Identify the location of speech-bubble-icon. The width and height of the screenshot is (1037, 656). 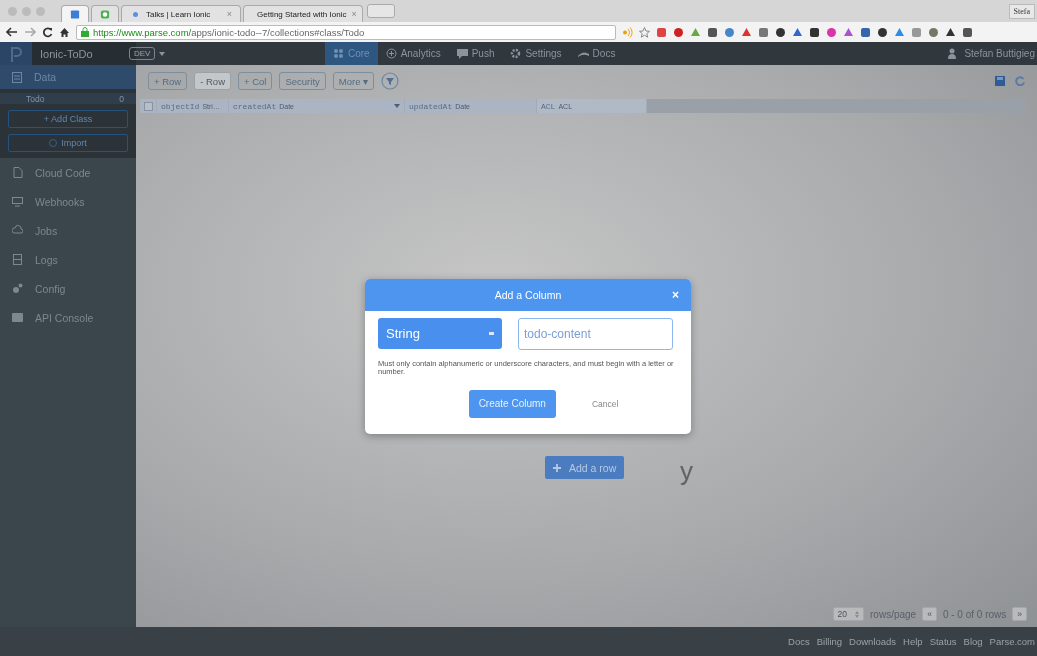
(462, 53).